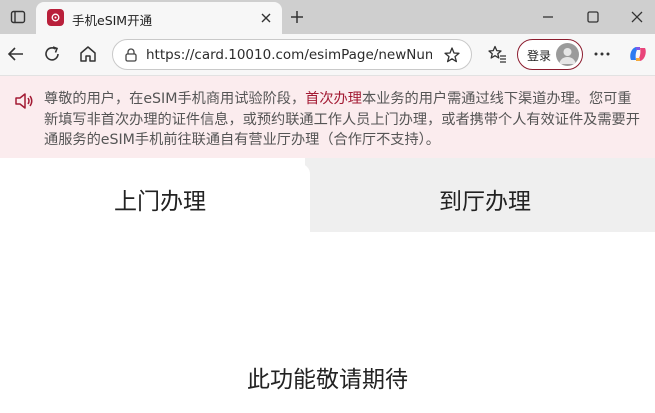 Image resolution: width=655 pixels, height=413 pixels. Describe the element at coordinates (593, 17) in the screenshot. I see `maximize-icon` at that location.